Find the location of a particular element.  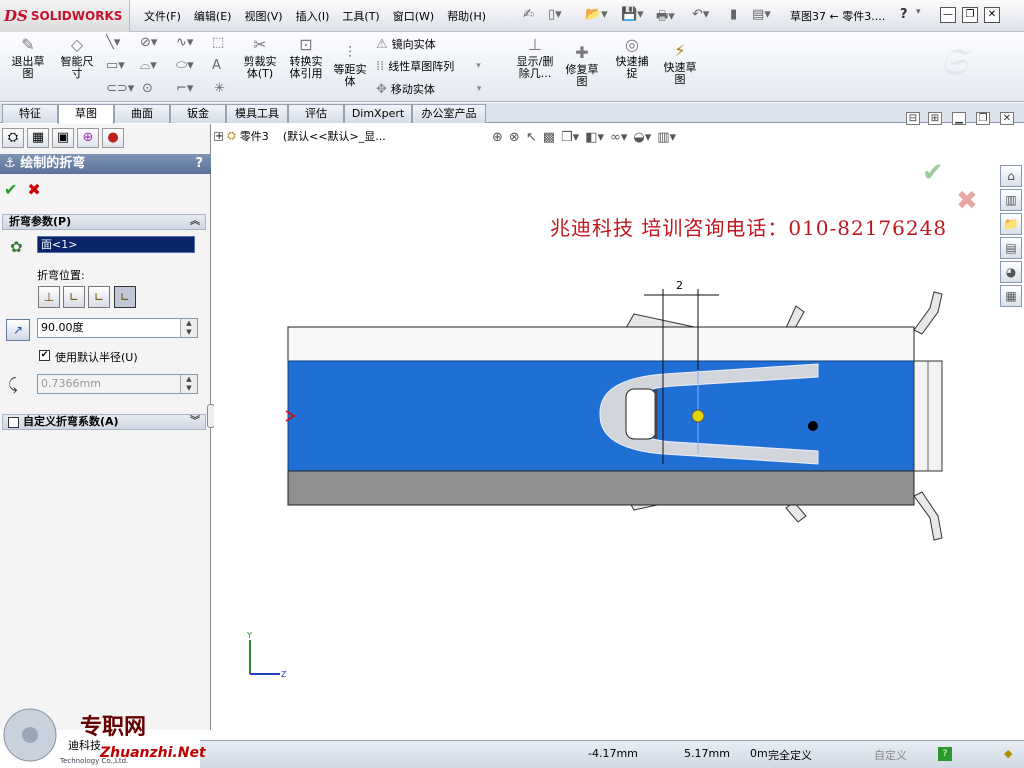

point-icon: ⊙ is located at coordinates (147, 88).